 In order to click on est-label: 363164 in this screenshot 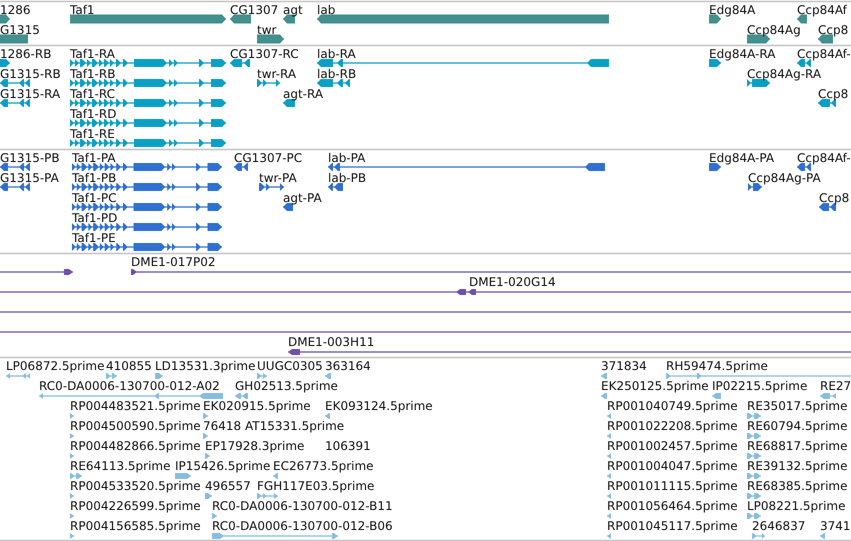, I will do `click(348, 366)`.